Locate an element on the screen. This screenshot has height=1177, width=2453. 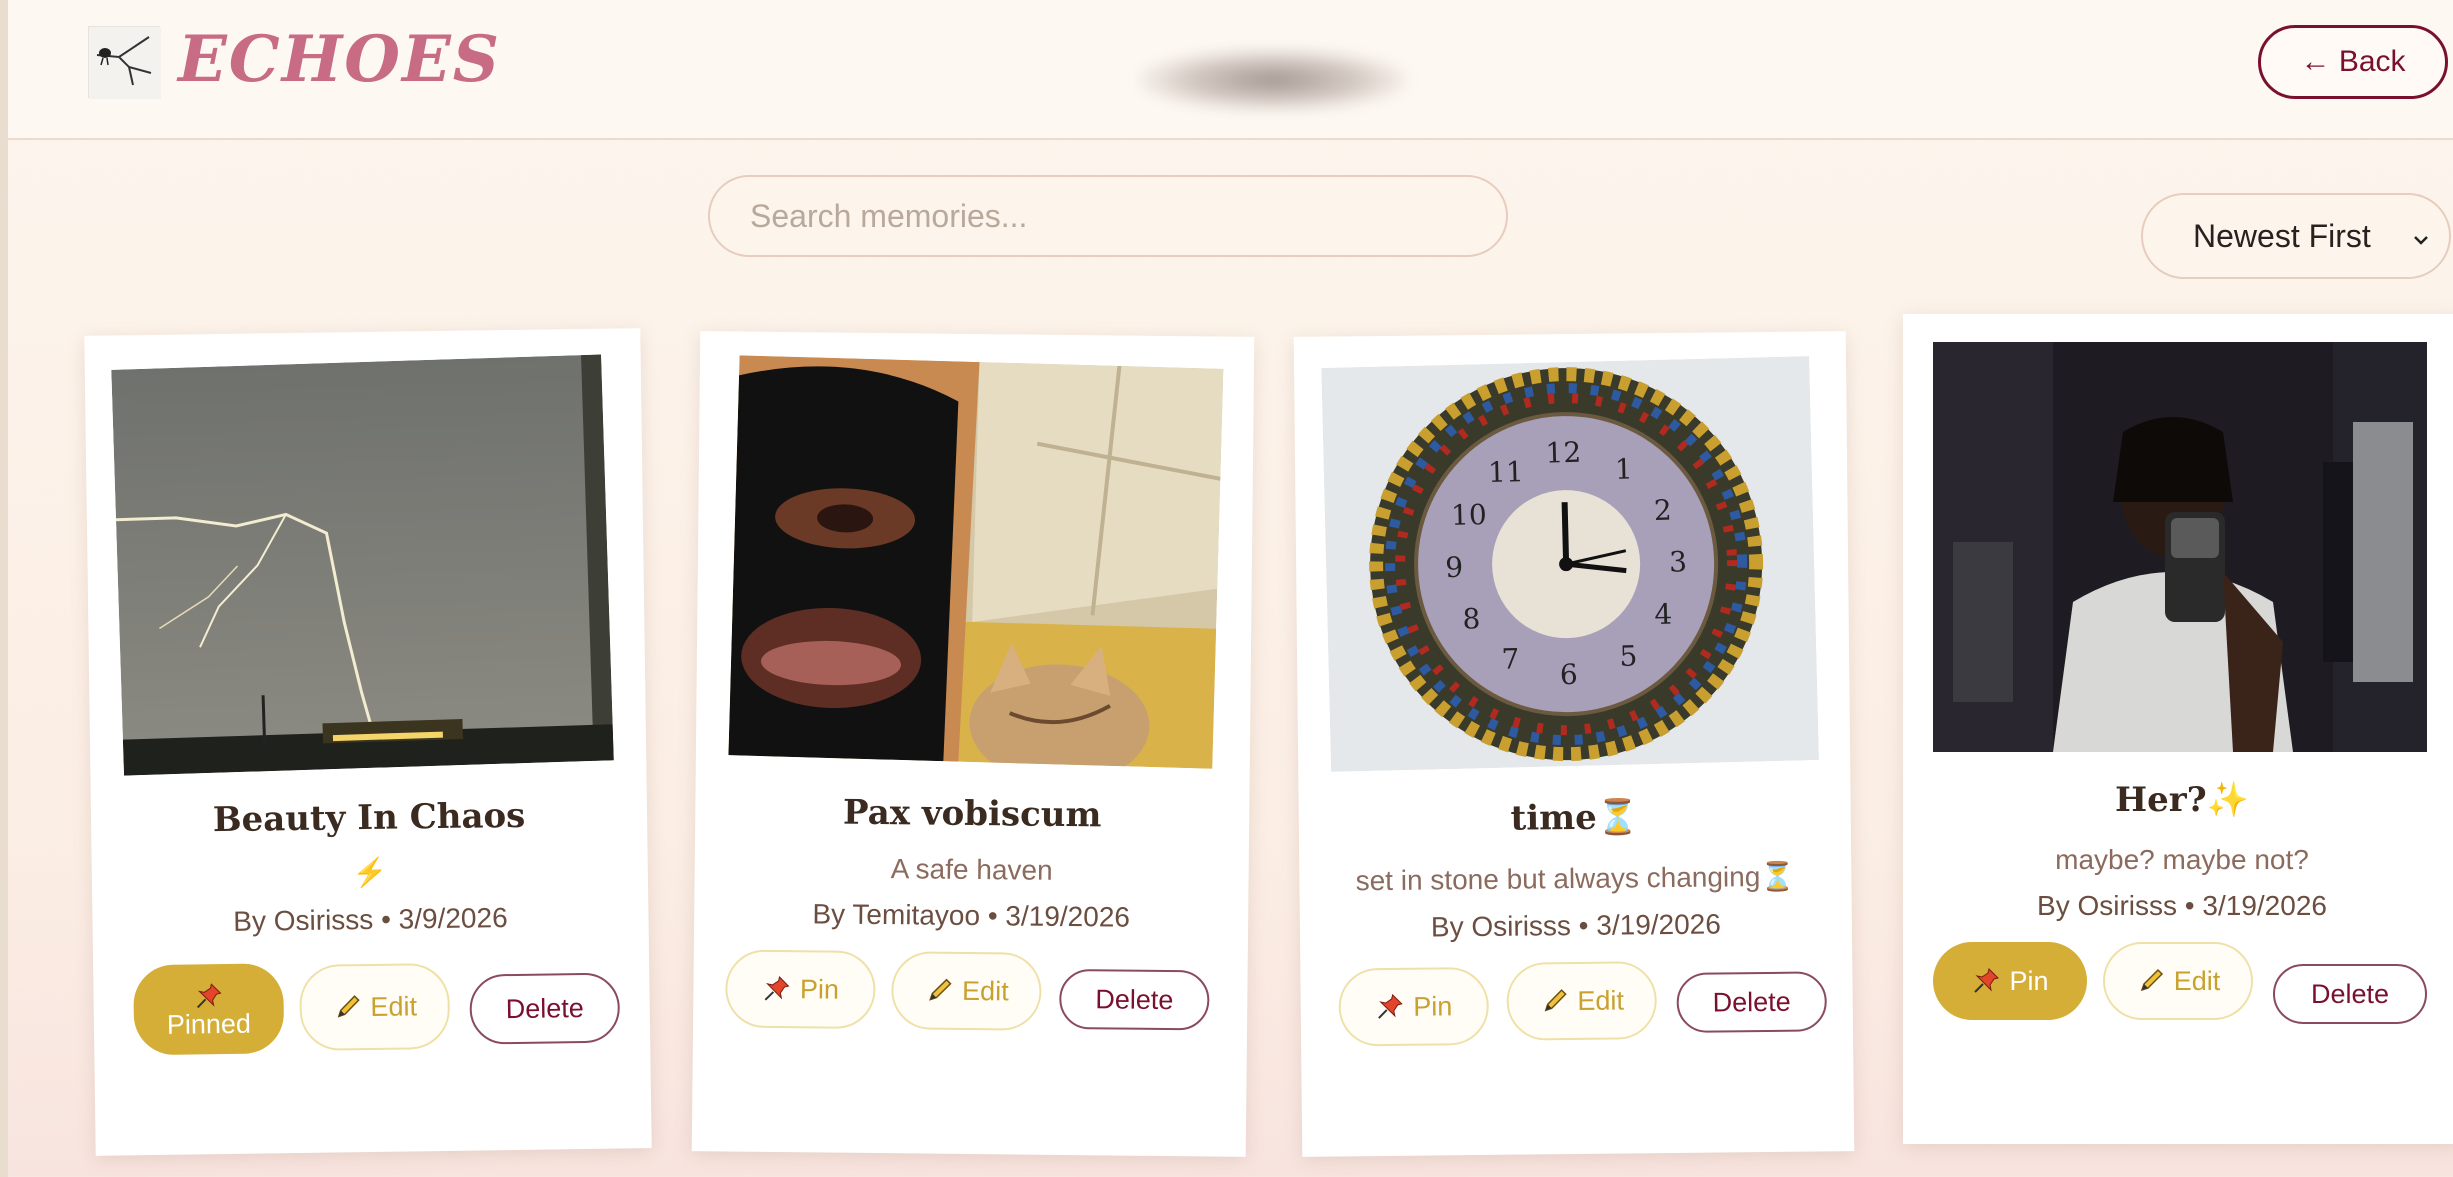
memory-title: Pax vobiscum is located at coordinates (972, 814).